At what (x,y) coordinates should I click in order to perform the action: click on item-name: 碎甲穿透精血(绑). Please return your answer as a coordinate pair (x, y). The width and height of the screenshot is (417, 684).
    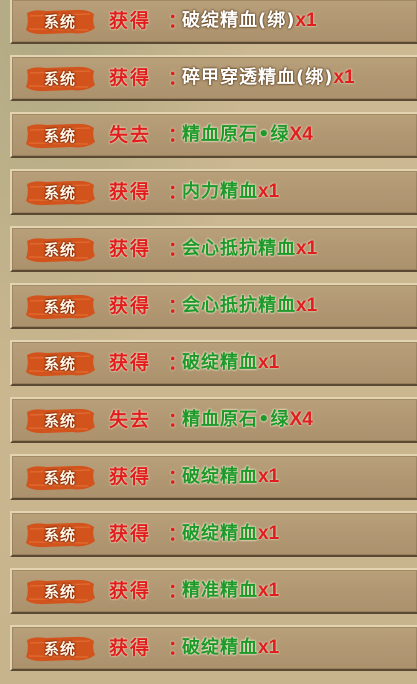
    Looking at the image, I should click on (258, 77).